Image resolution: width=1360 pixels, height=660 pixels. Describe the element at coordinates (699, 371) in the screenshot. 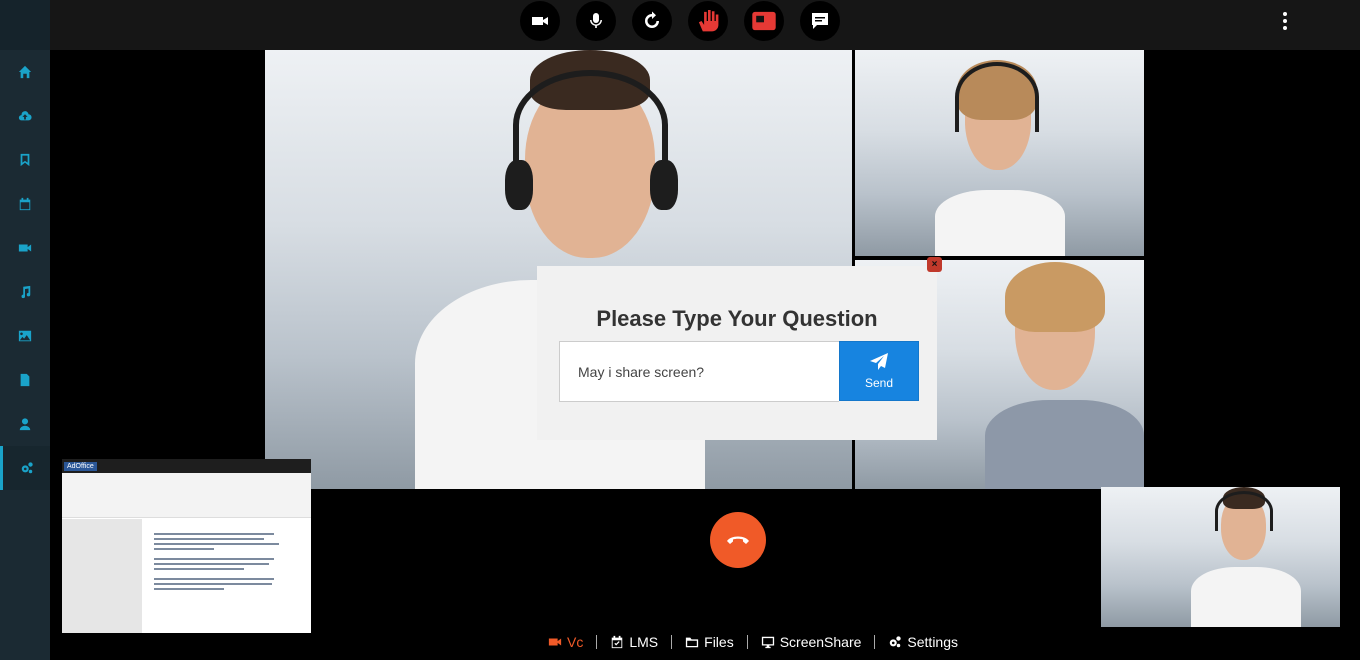

I see `question-input` at that location.